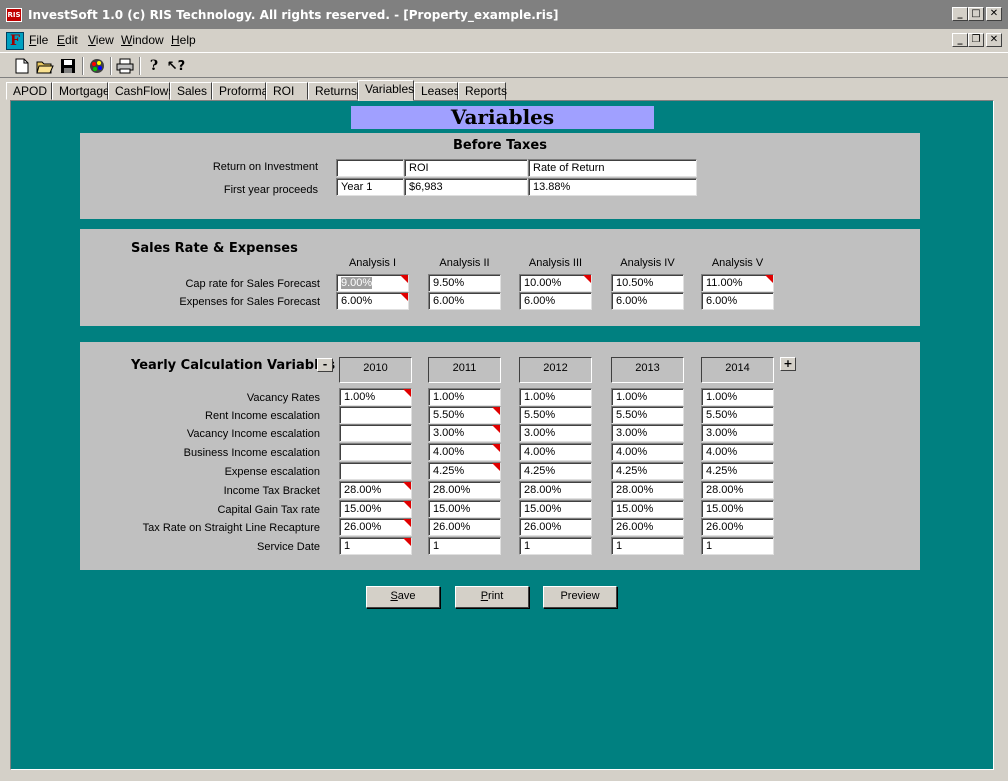 This screenshot has height=781, width=1008. Describe the element at coordinates (251, 453) in the screenshot. I see `yearly-row-label: Business Income escalation` at that location.